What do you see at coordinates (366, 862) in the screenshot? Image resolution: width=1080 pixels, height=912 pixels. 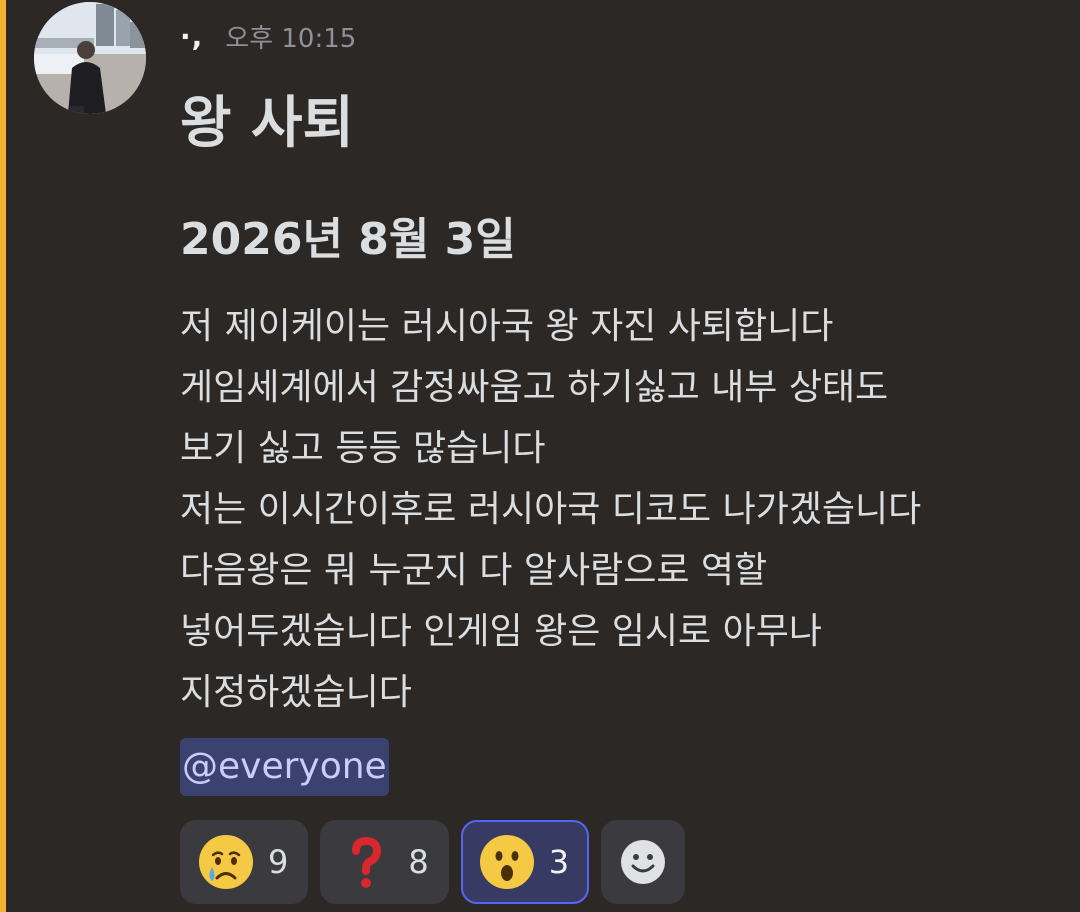 I see `red-question-mark-icon` at bounding box center [366, 862].